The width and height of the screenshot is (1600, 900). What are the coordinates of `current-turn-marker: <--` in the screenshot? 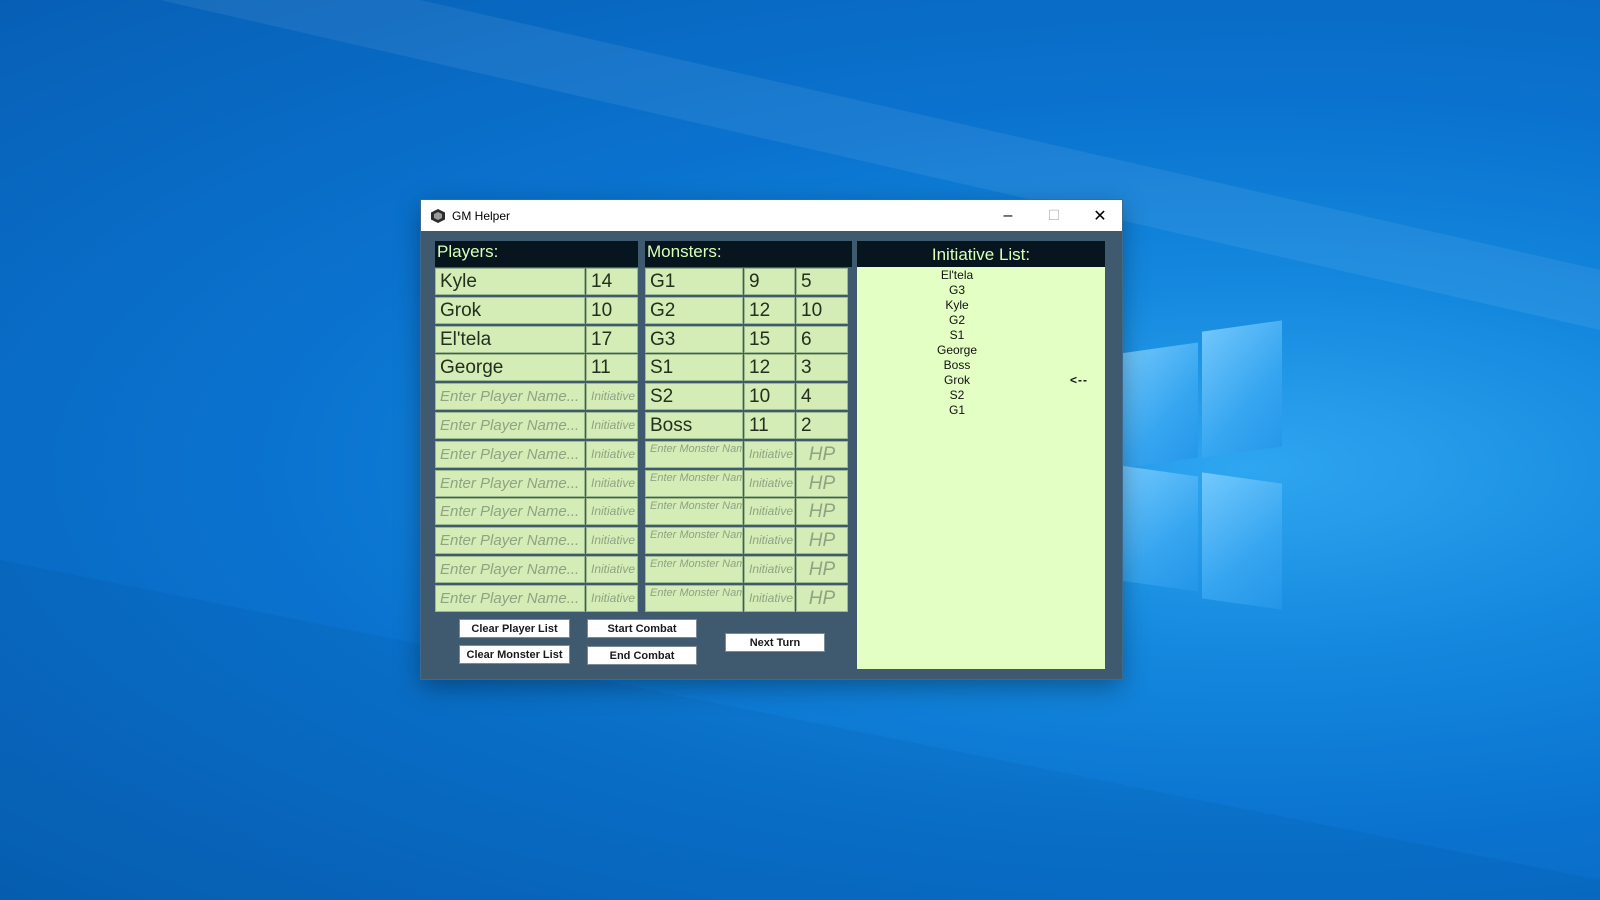 It's located at (1079, 380).